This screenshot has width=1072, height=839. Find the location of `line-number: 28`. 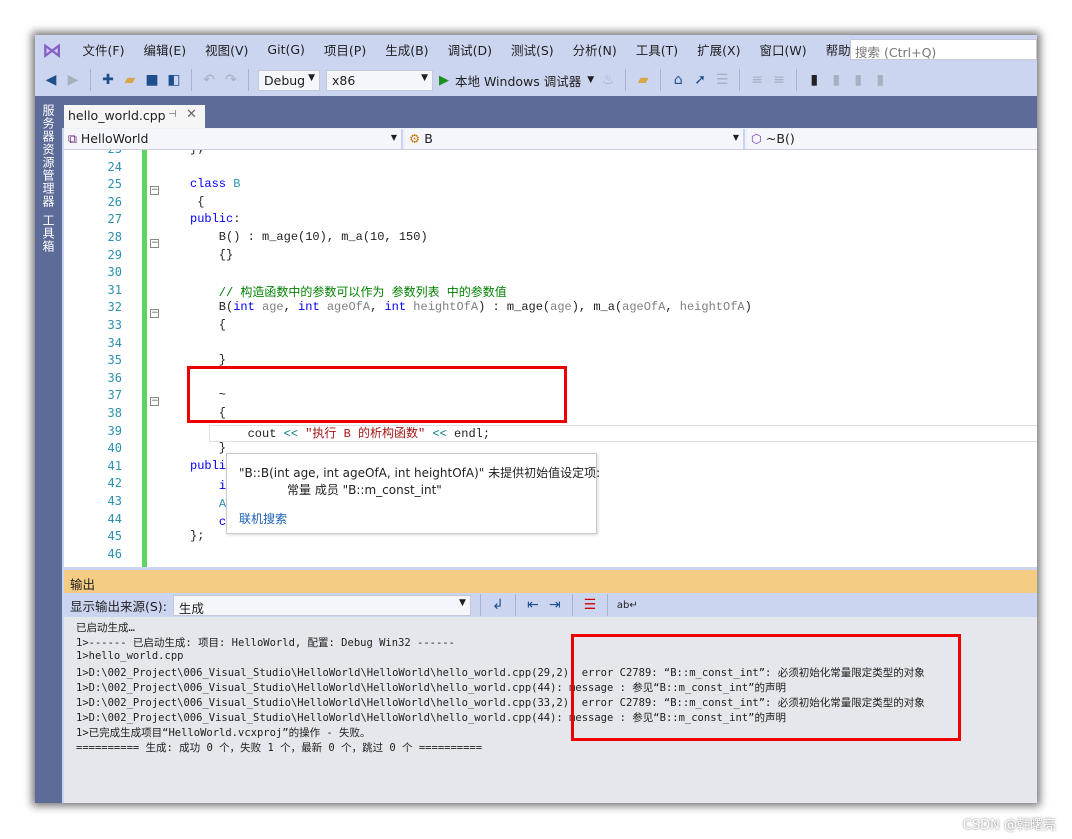

line-number: 28 is located at coordinates (114, 237).